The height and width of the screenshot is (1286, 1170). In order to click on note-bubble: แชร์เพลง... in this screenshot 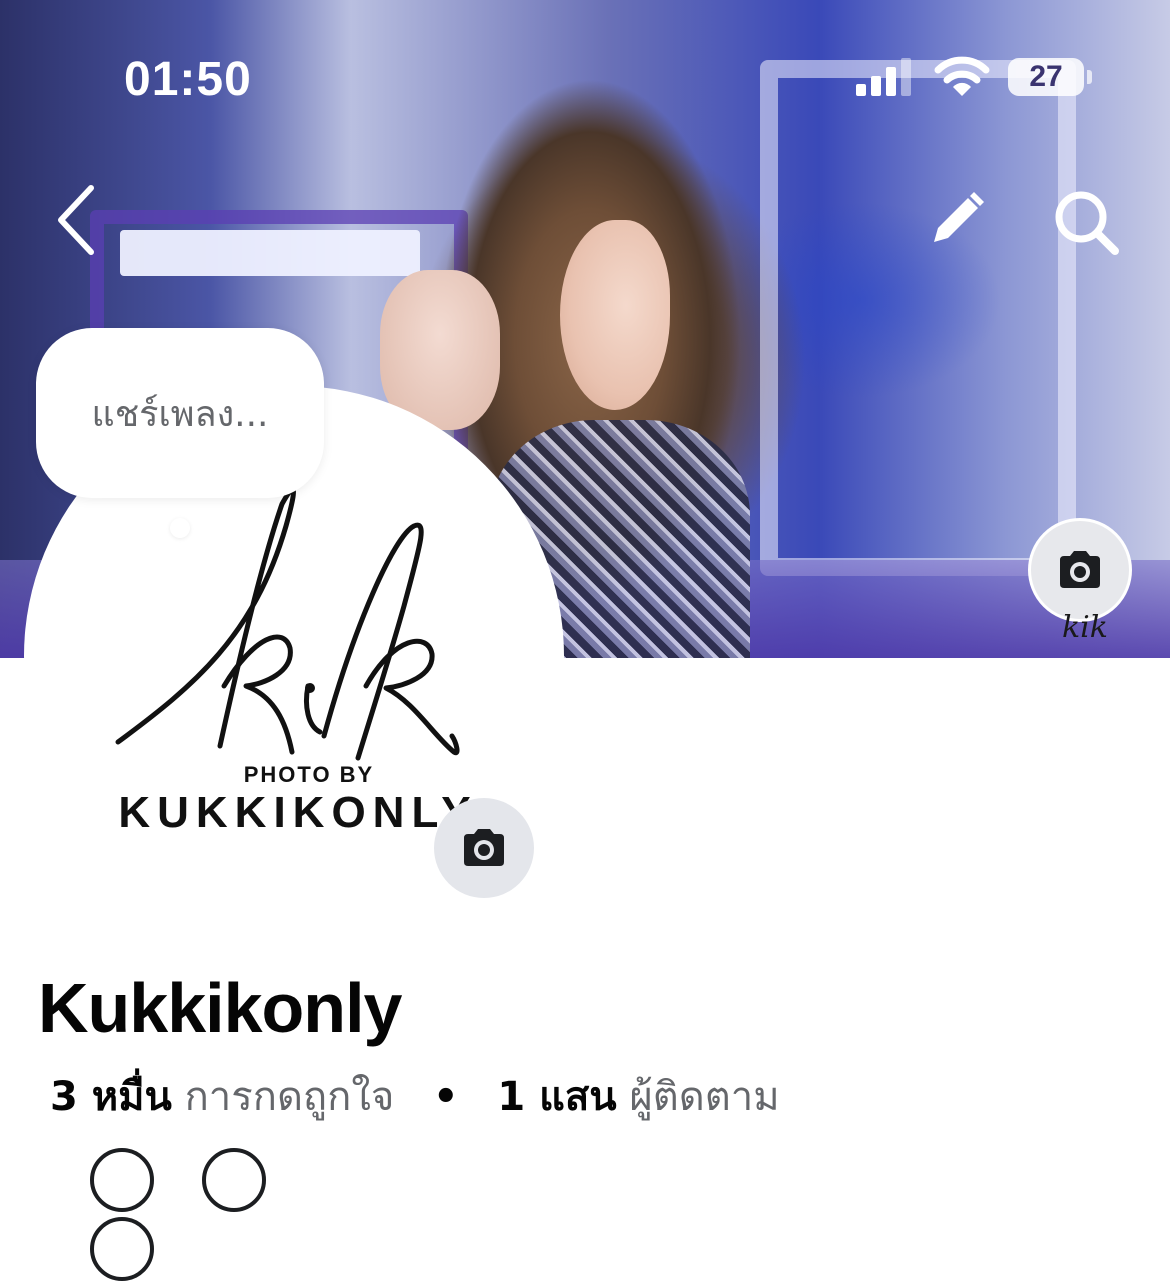, I will do `click(180, 413)`.